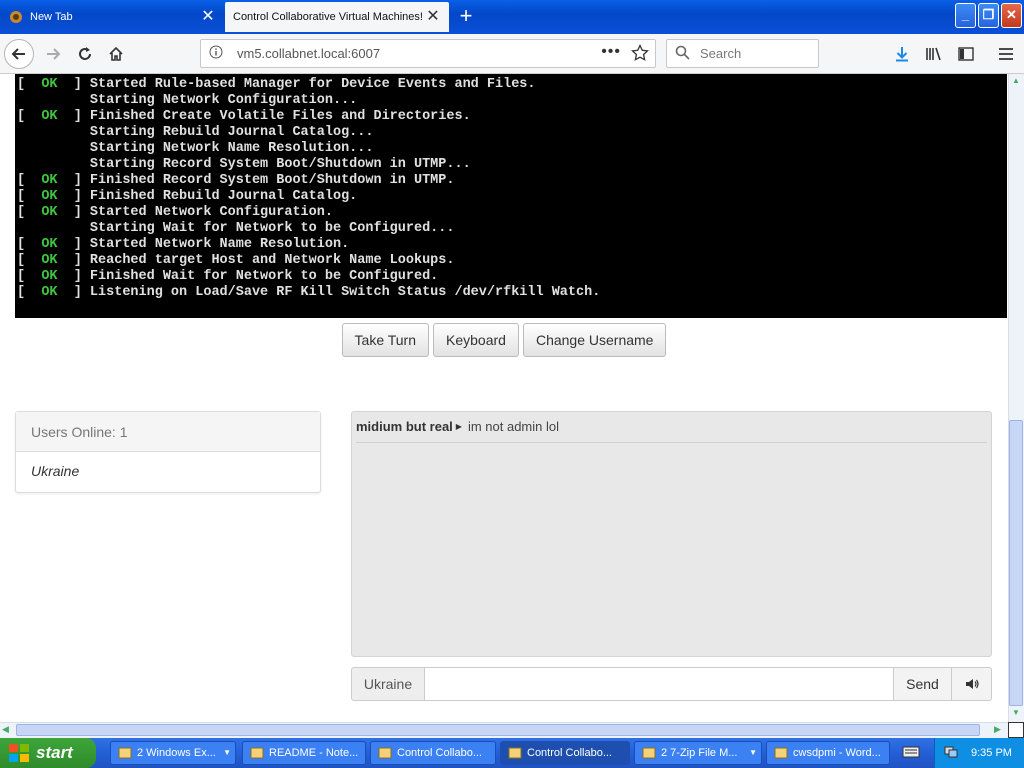 This screenshot has width=1024, height=768. I want to click on search-bar: Search, so click(742, 53).